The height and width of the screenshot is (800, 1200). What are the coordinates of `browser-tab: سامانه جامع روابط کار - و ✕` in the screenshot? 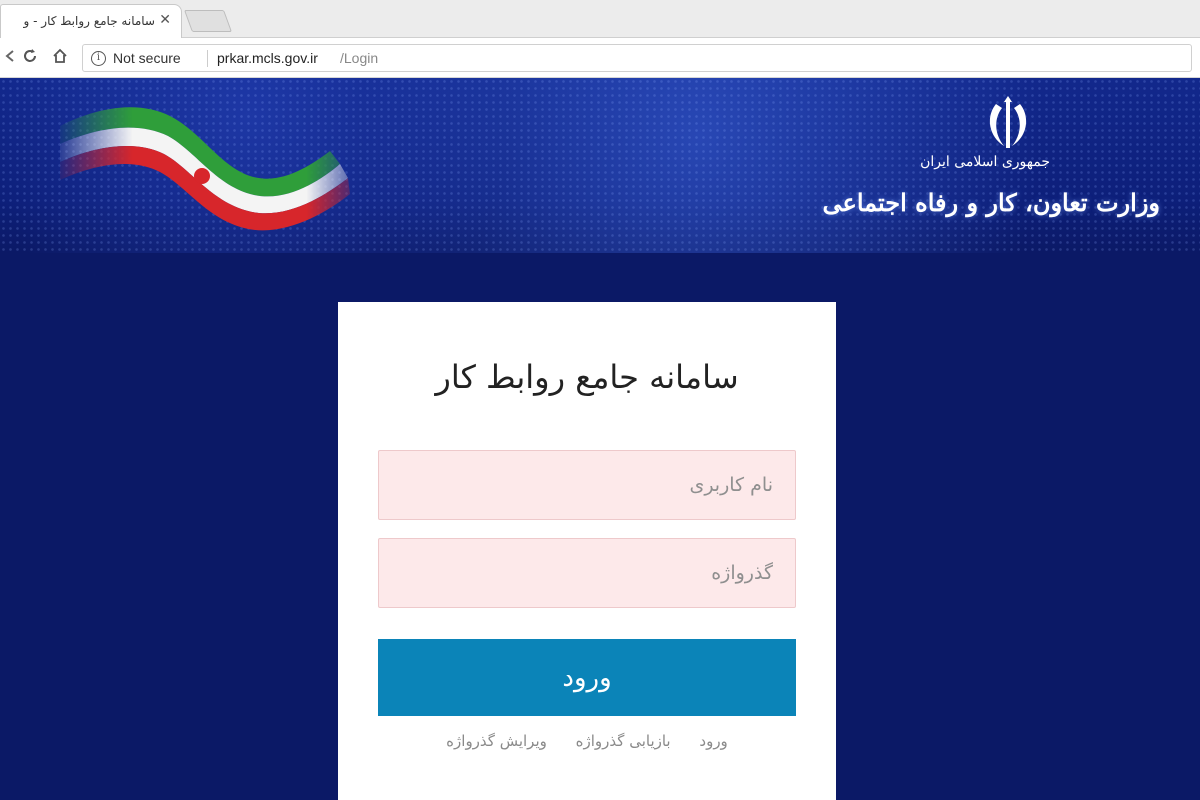 It's located at (91, 21).